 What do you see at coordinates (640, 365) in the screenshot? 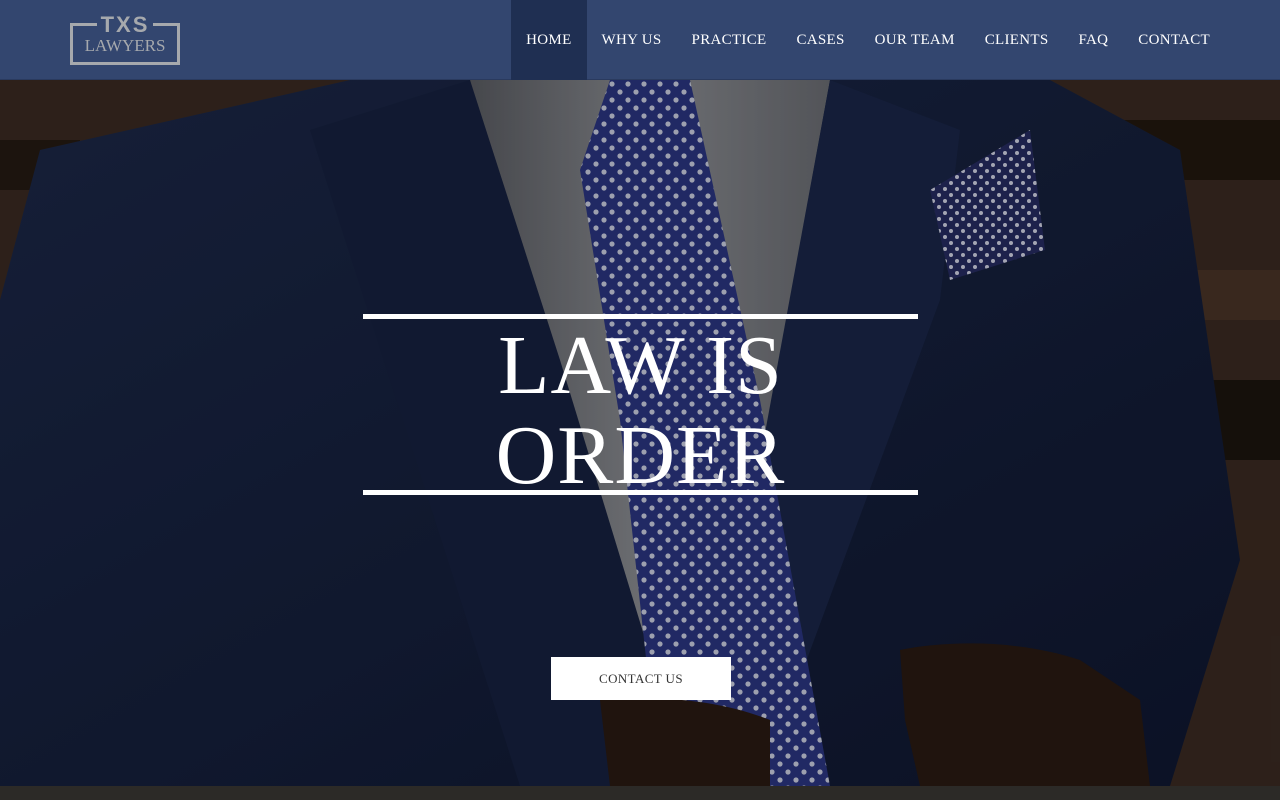
I see `headline-line-1: LAW IS` at bounding box center [640, 365].